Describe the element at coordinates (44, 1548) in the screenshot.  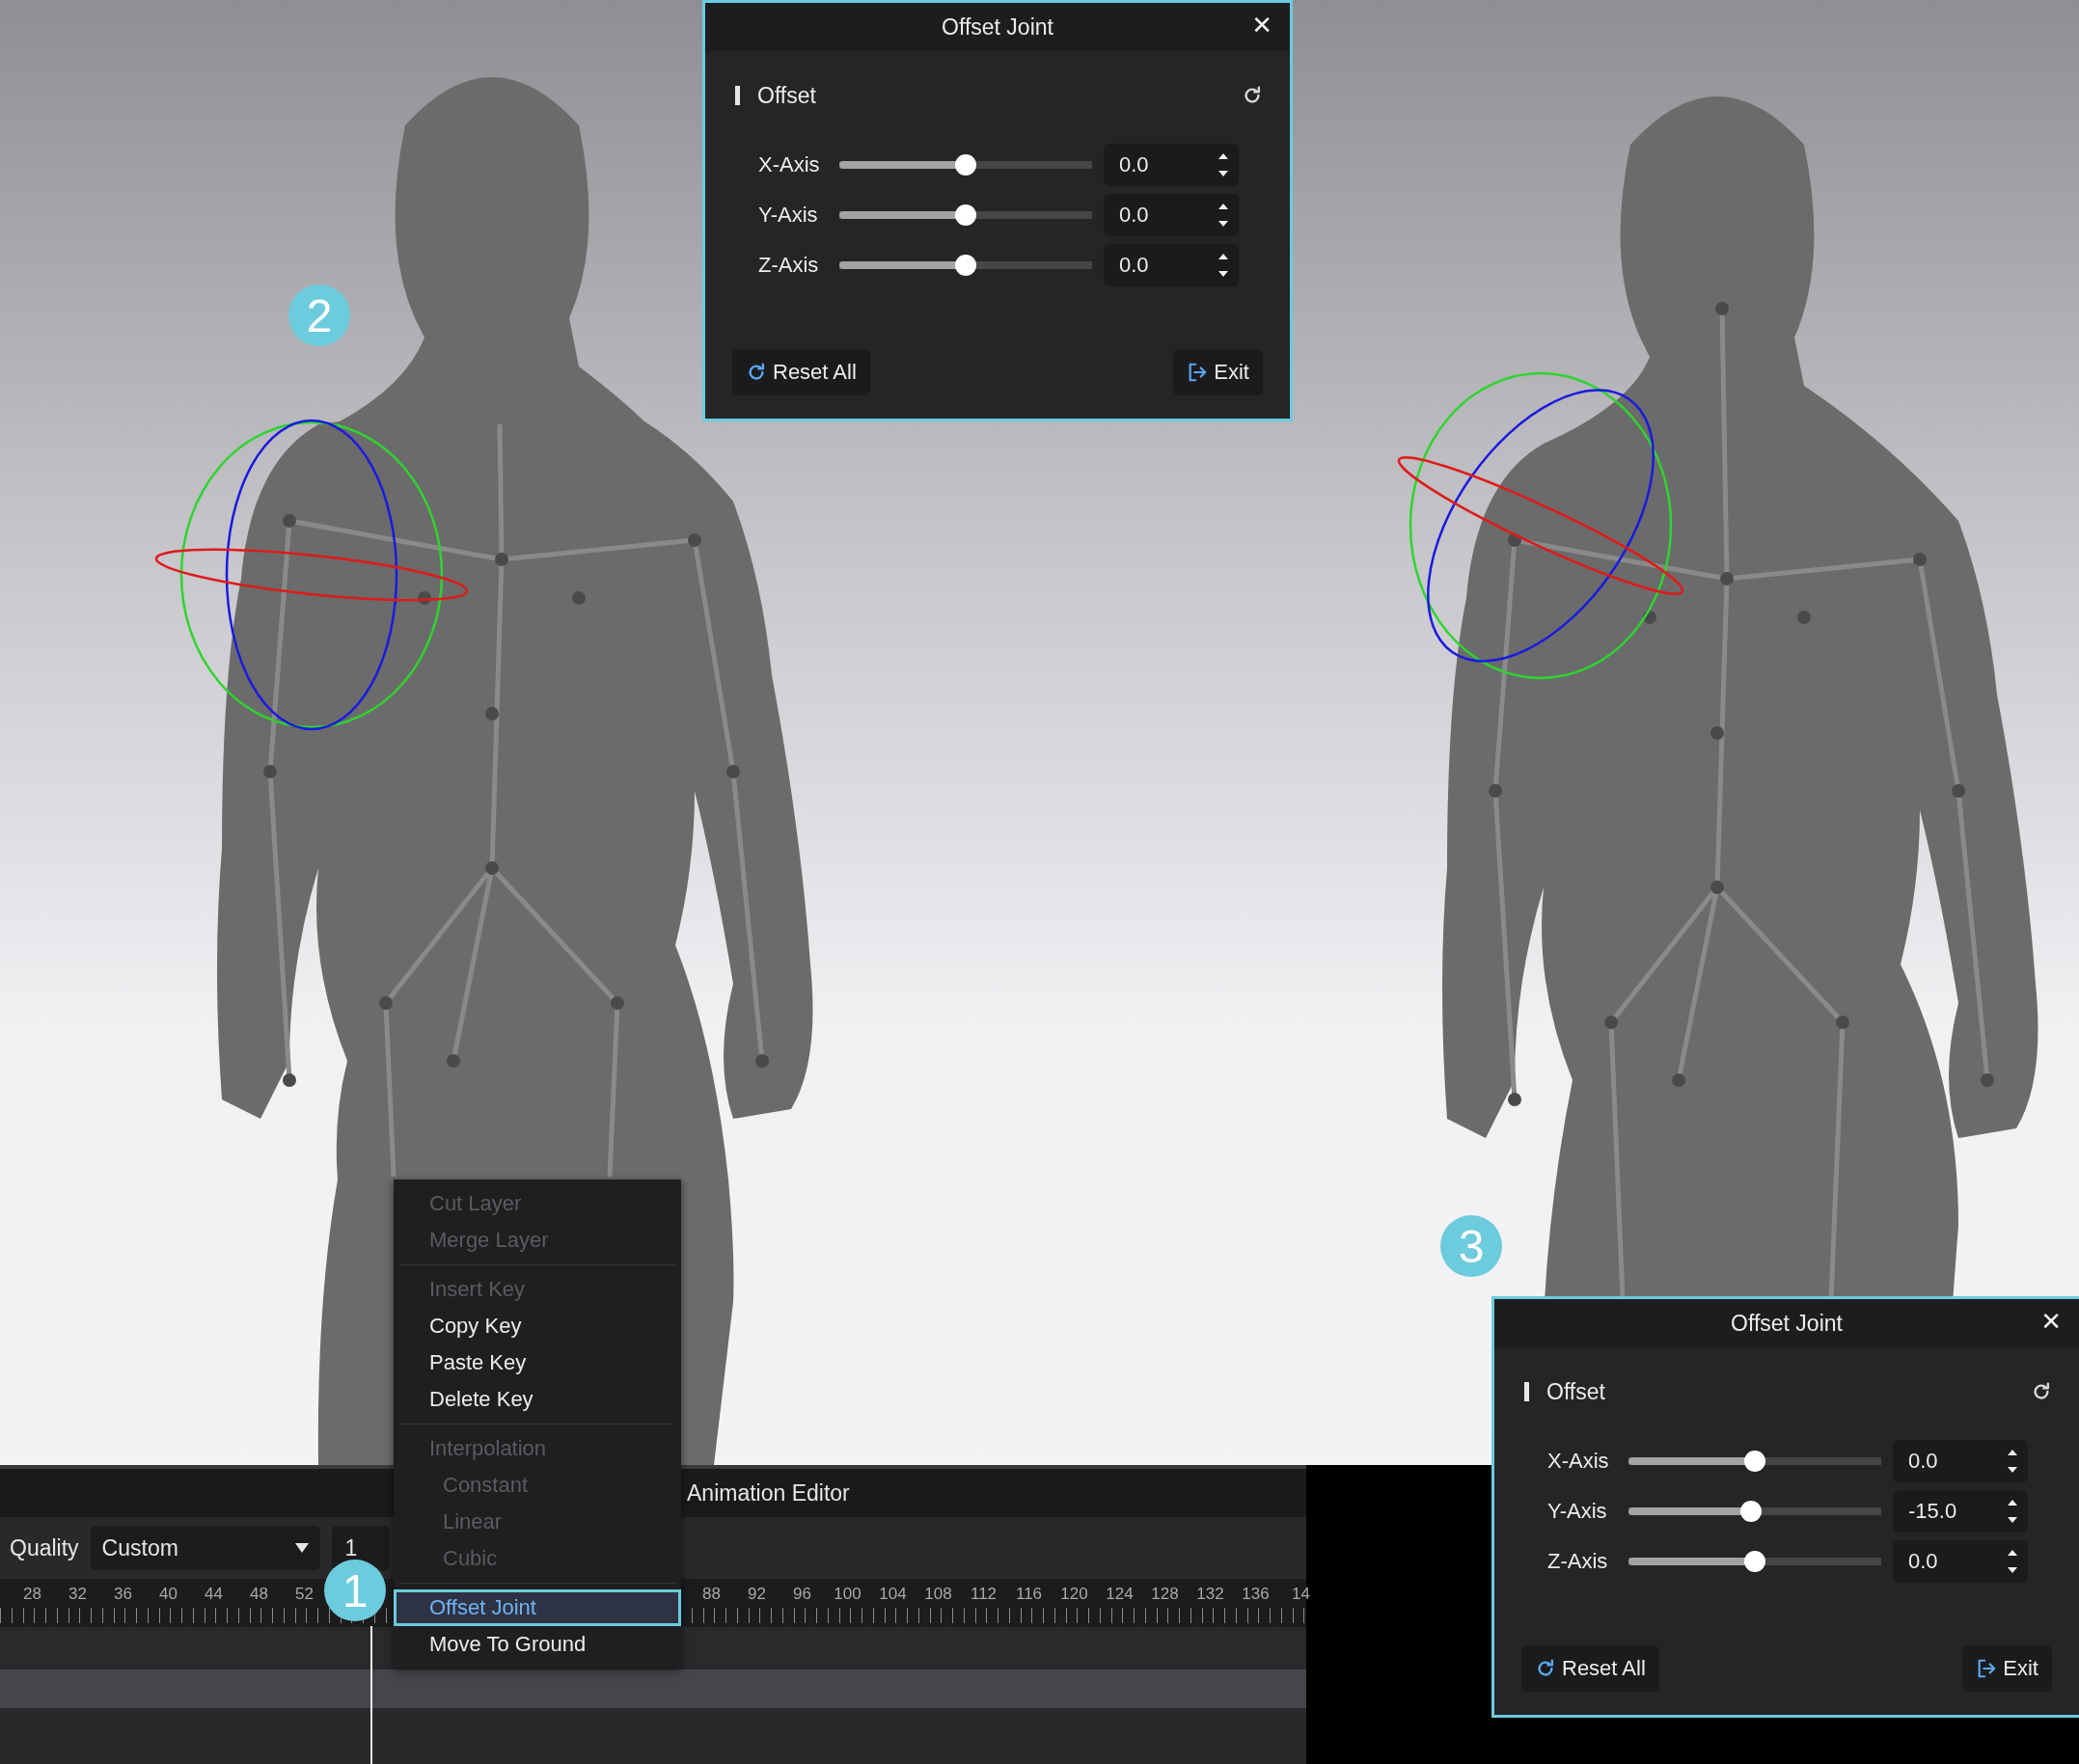
I see `quality-label: Quality` at that location.